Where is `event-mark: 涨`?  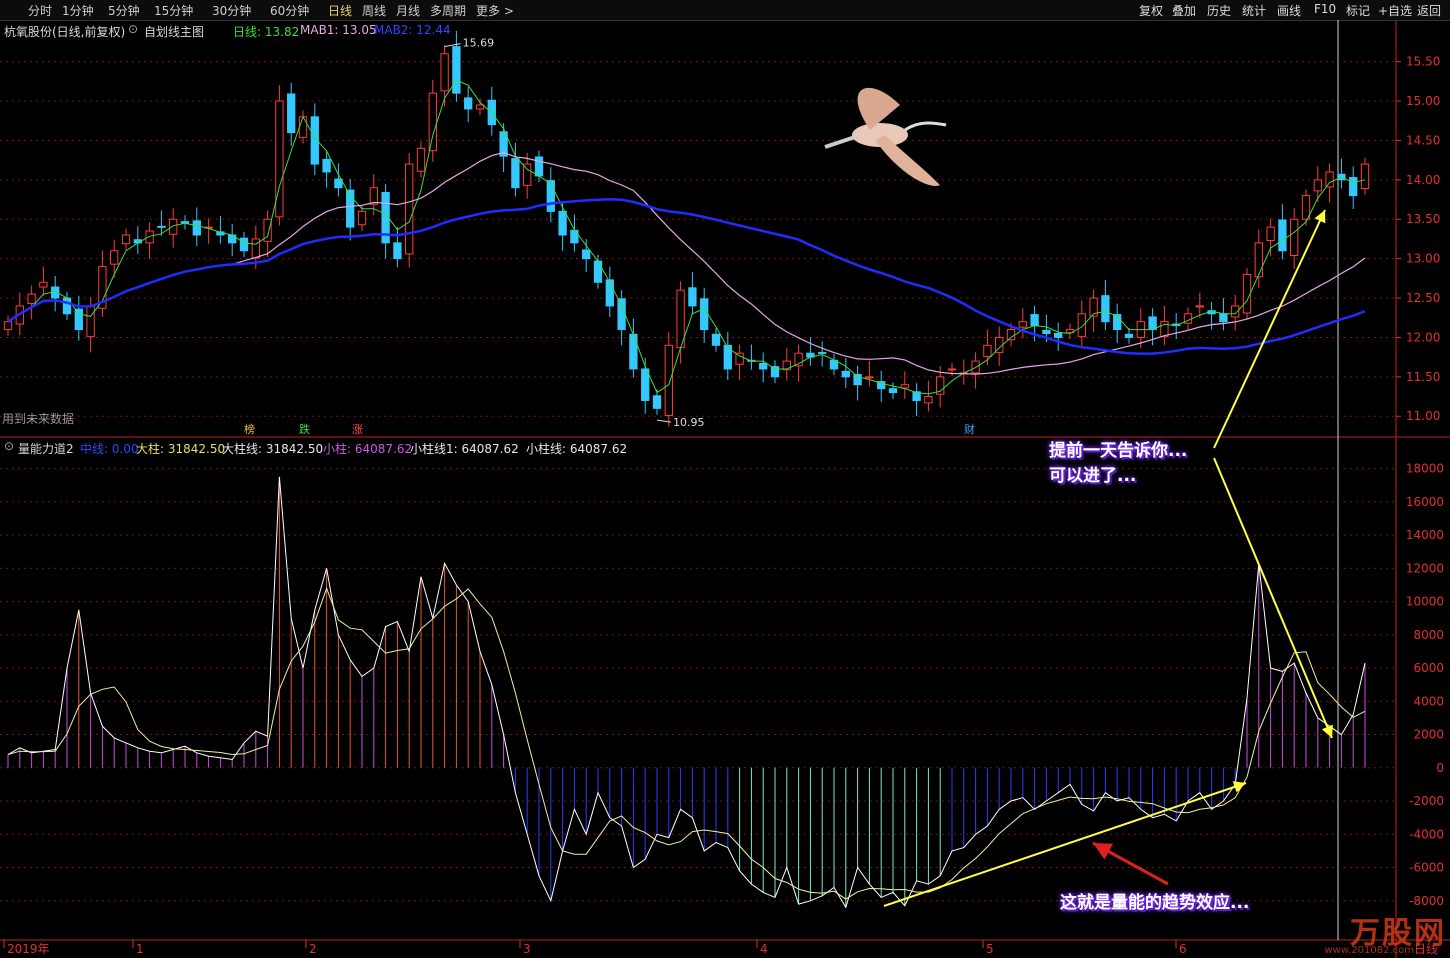 event-mark: 涨 is located at coordinates (357, 429).